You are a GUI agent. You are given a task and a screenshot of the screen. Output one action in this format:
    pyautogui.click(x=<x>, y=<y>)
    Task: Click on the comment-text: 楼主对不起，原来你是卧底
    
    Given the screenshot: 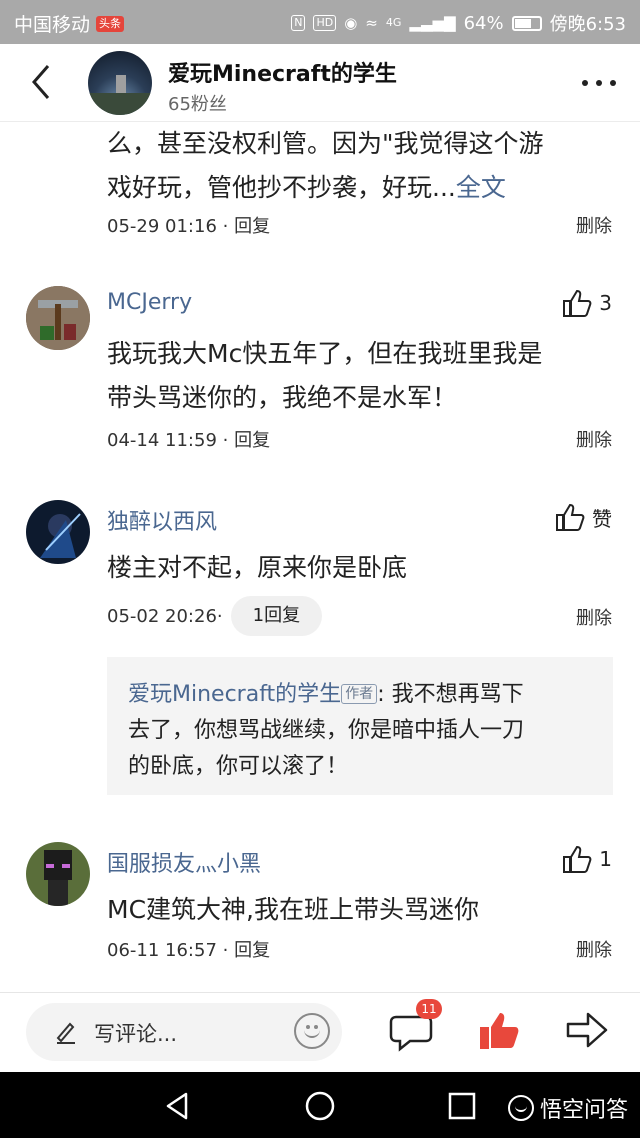 What is the action you would take?
    pyautogui.click(x=257, y=568)
    